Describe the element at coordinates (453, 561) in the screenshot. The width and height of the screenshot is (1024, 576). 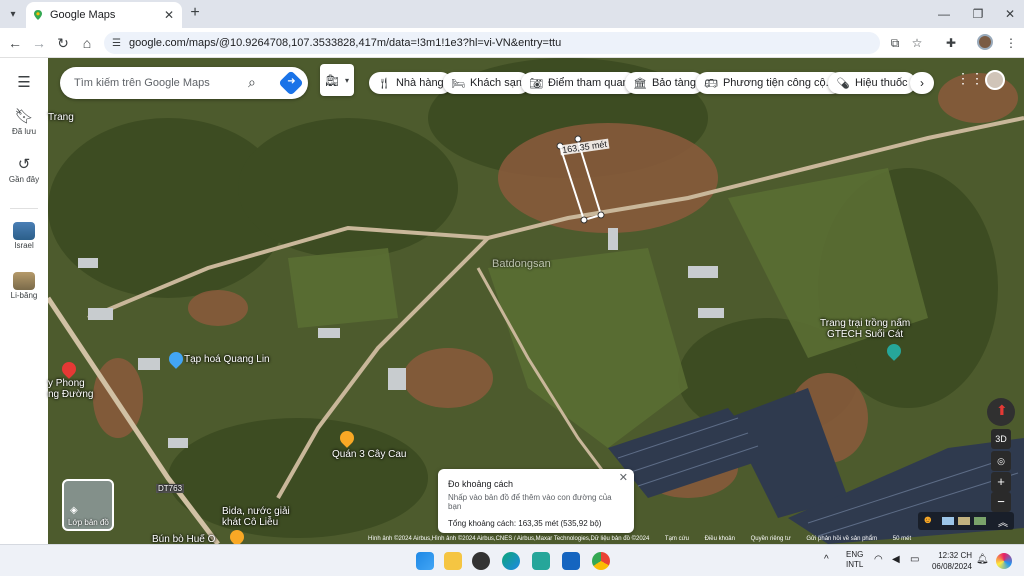
I see `file-explorer-icon` at that location.